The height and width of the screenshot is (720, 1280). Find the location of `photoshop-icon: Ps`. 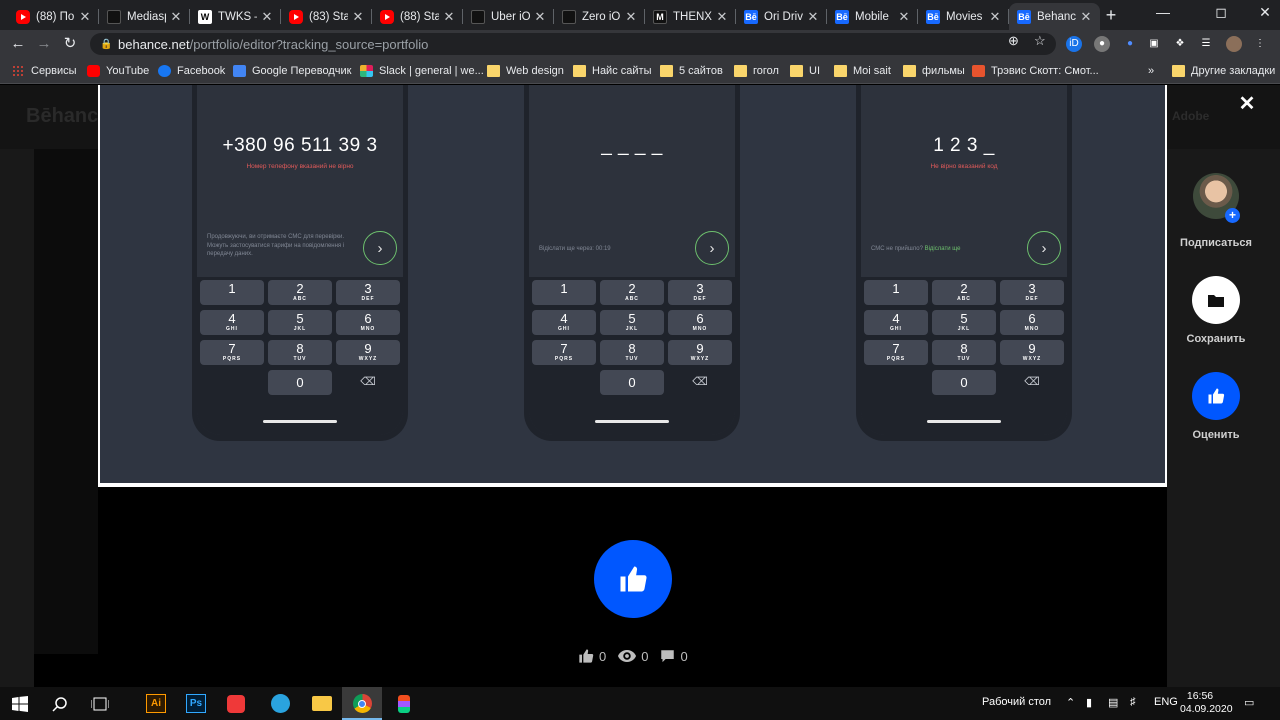

photoshop-icon: Ps is located at coordinates (196, 703).